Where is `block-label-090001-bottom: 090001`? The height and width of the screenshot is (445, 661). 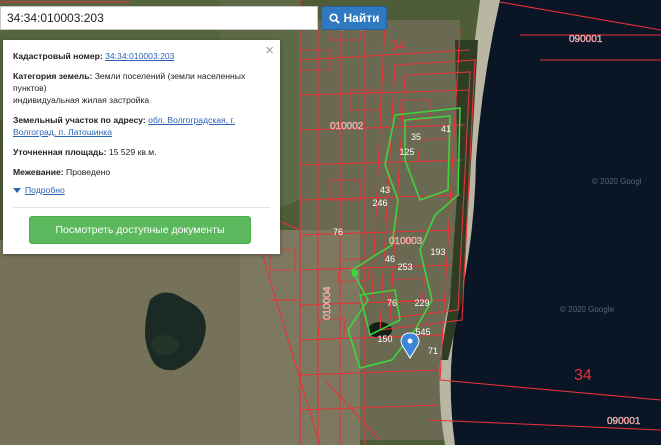
block-label-090001-bottom: 090001 is located at coordinates (624, 421).